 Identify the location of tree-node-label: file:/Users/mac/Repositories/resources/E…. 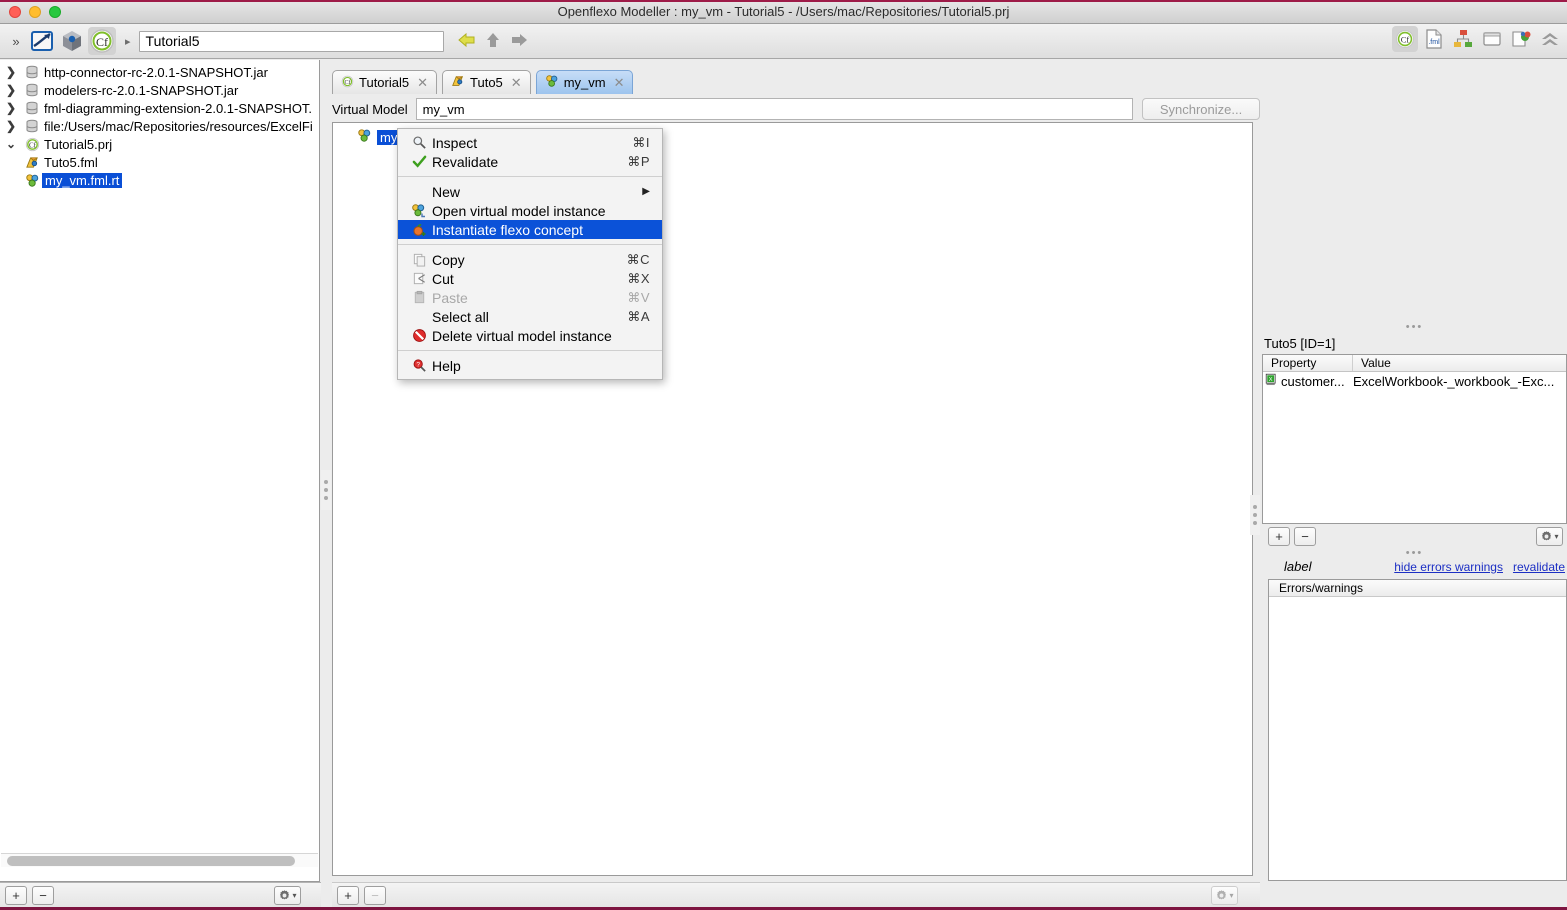
(178, 126).